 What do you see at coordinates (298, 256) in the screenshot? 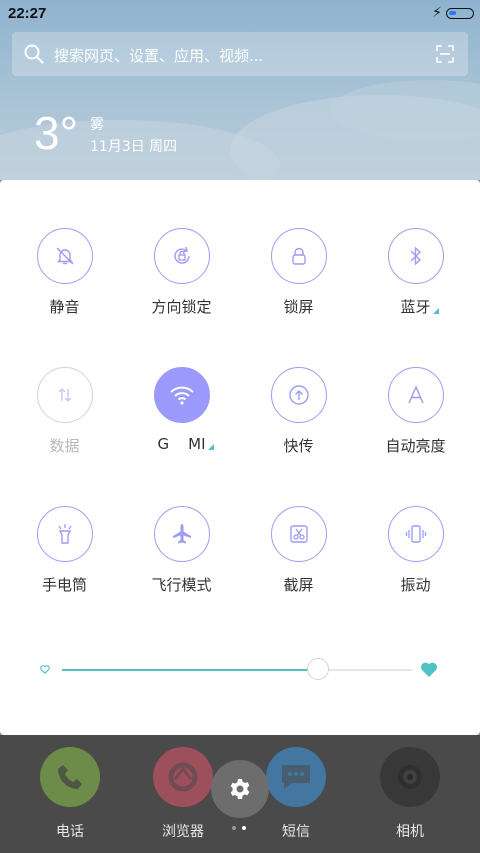
I see `lock-icon` at bounding box center [298, 256].